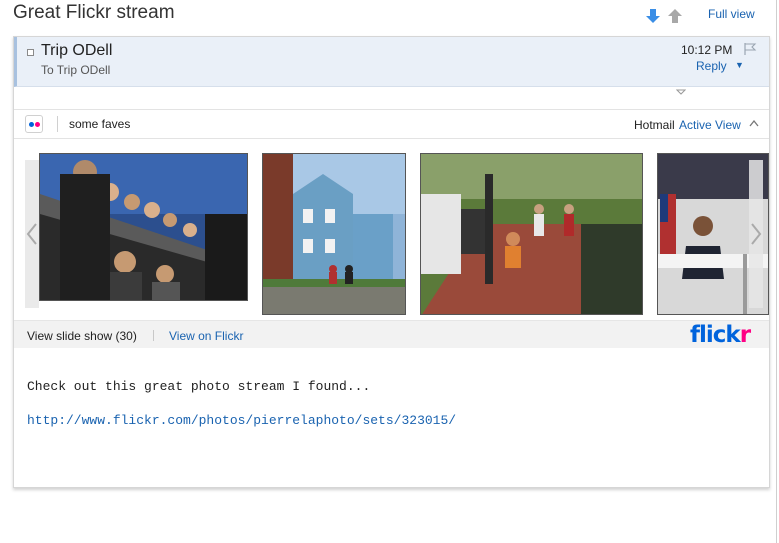  What do you see at coordinates (653, 16) in the screenshot?
I see `arrow-down-icon` at bounding box center [653, 16].